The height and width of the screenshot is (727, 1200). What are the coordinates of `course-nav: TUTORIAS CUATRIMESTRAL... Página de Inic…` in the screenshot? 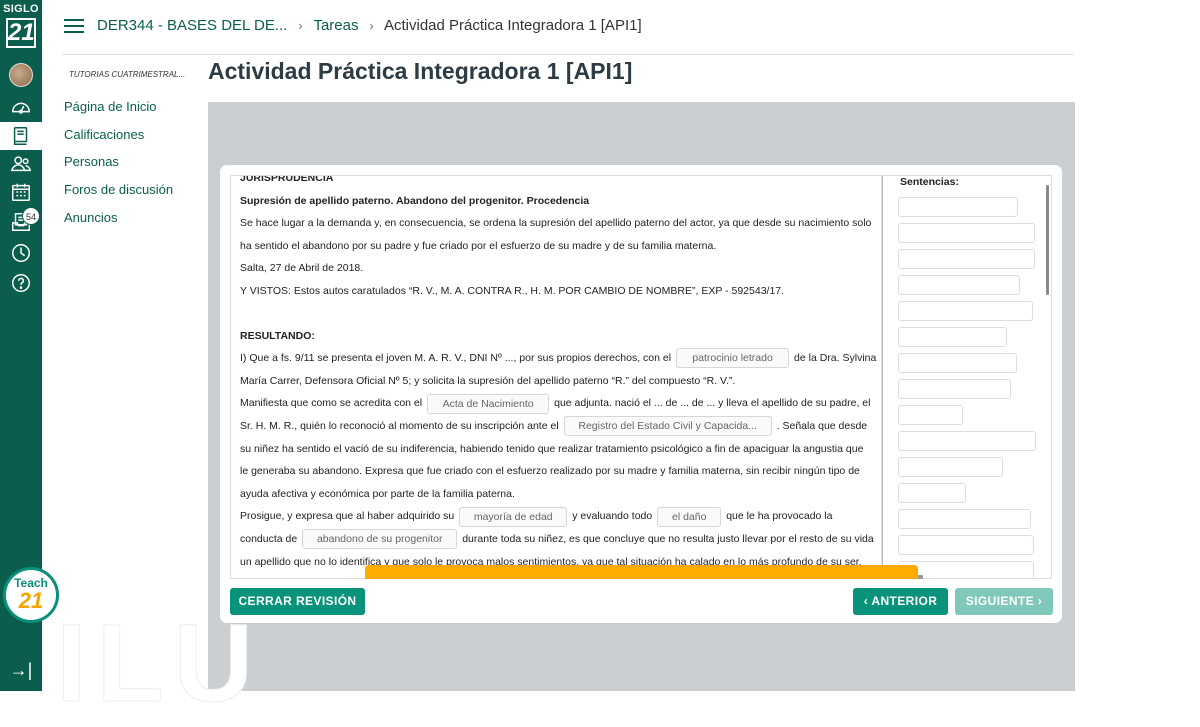 It's located at (129, 152).